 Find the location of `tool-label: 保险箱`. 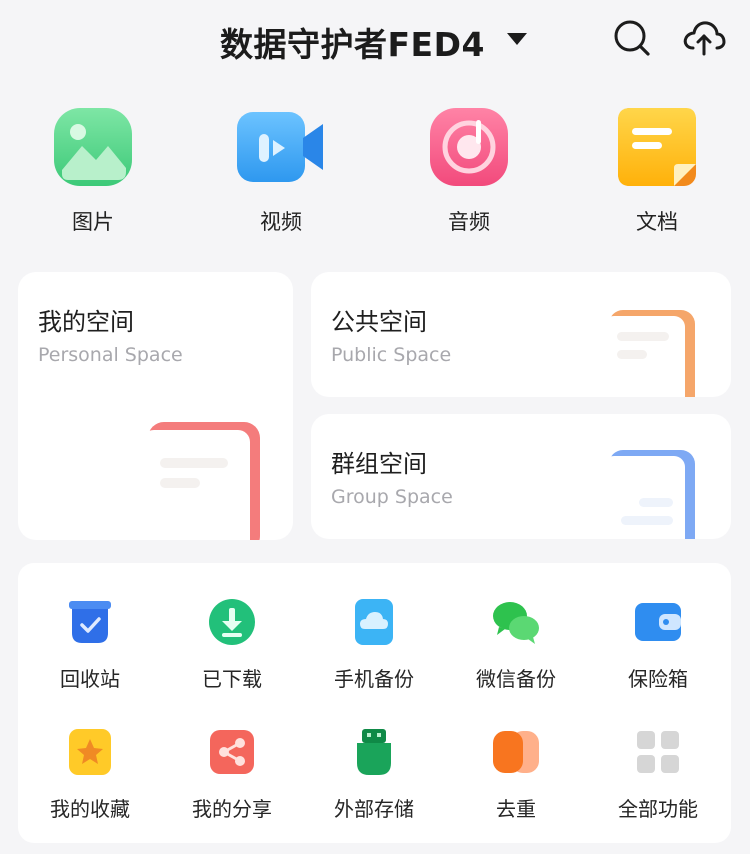

tool-label: 保险箱 is located at coordinates (658, 679).